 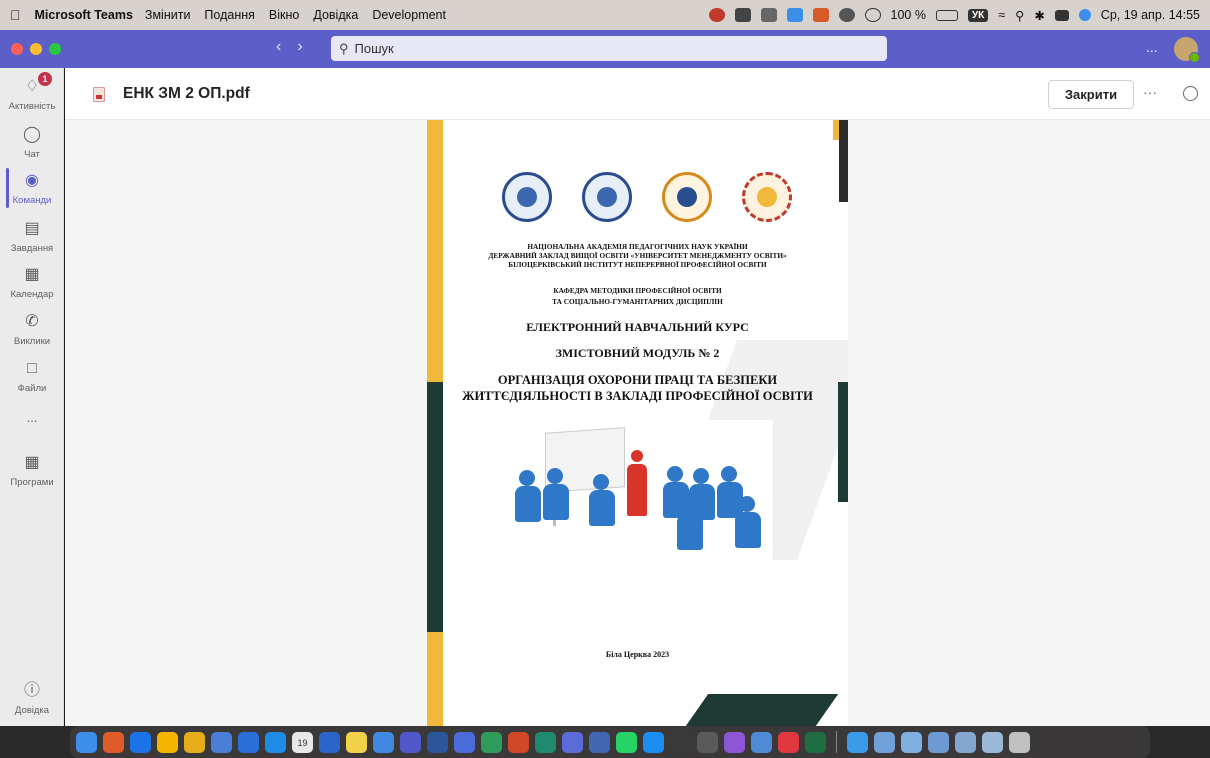 I want to click on bluetooth-icon: ✱, so click(x=1039, y=15).